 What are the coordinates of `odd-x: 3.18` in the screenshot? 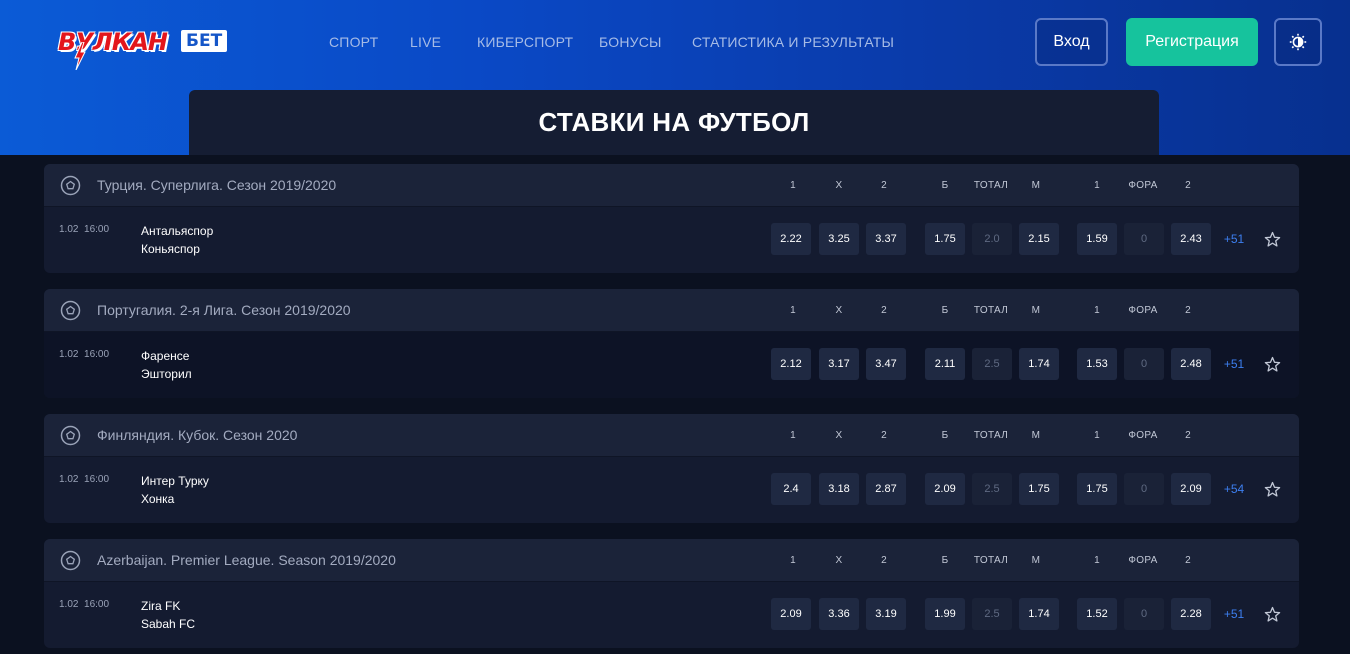 It's located at (839, 489).